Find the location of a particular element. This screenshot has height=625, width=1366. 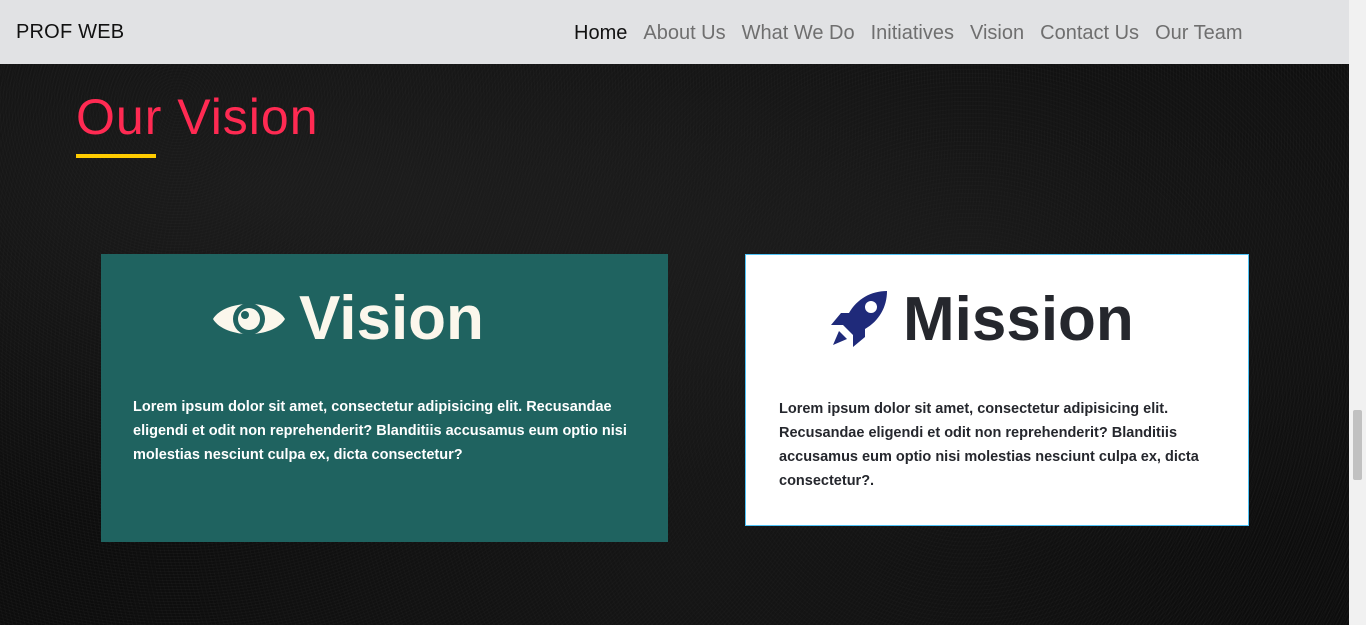

title-underline is located at coordinates (116, 156).